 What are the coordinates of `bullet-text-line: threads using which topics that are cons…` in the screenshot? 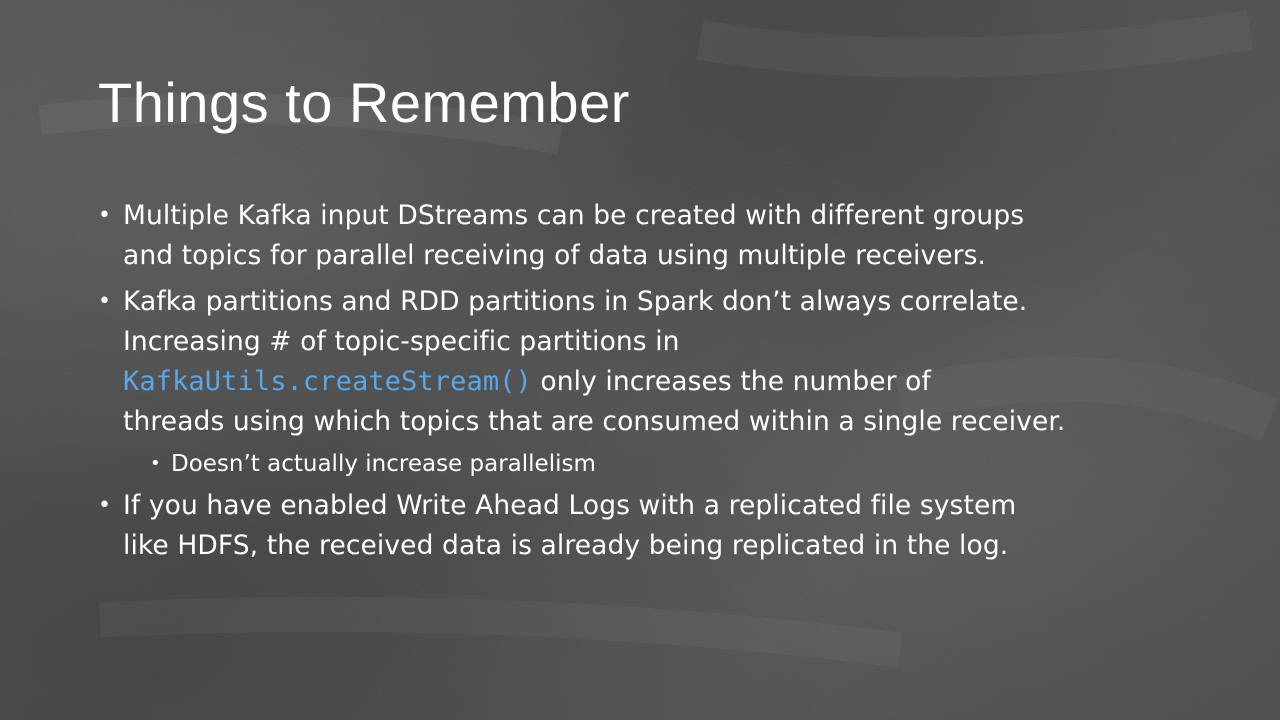 It's located at (594, 421).